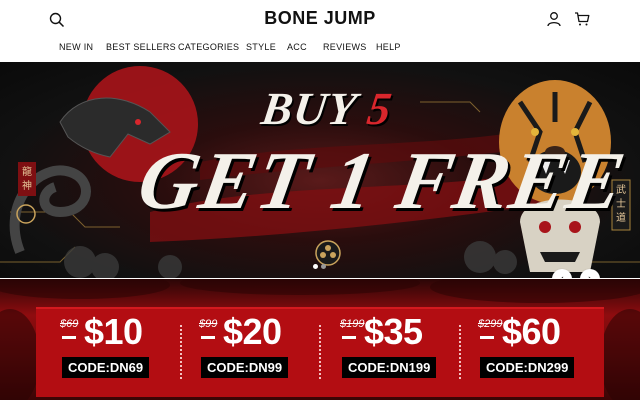 This screenshot has width=640, height=400. Describe the element at coordinates (554, 19) in the screenshot. I see `user-icon` at that location.